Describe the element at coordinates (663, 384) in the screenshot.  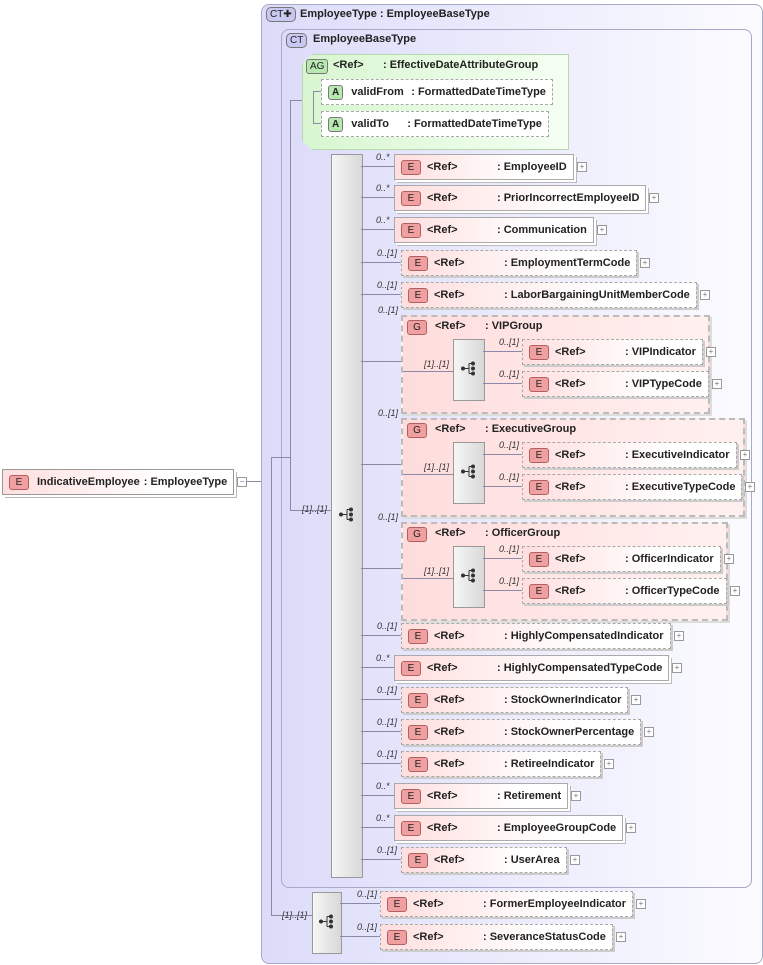
I see `element-name: : VIPTypeCode` at that location.